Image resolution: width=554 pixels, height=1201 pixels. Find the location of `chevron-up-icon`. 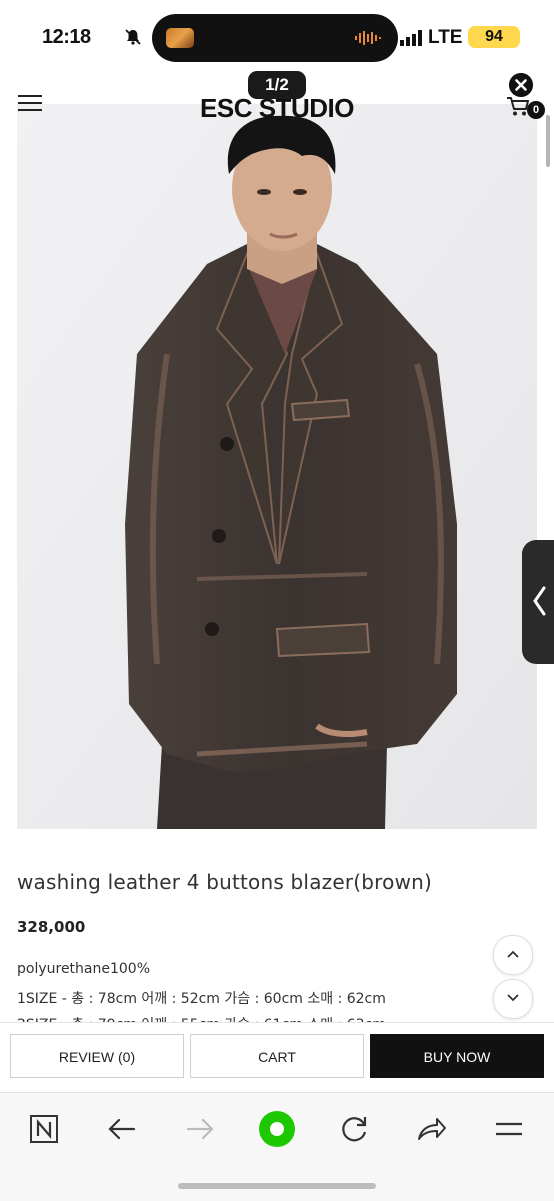

chevron-up-icon is located at coordinates (513, 954).